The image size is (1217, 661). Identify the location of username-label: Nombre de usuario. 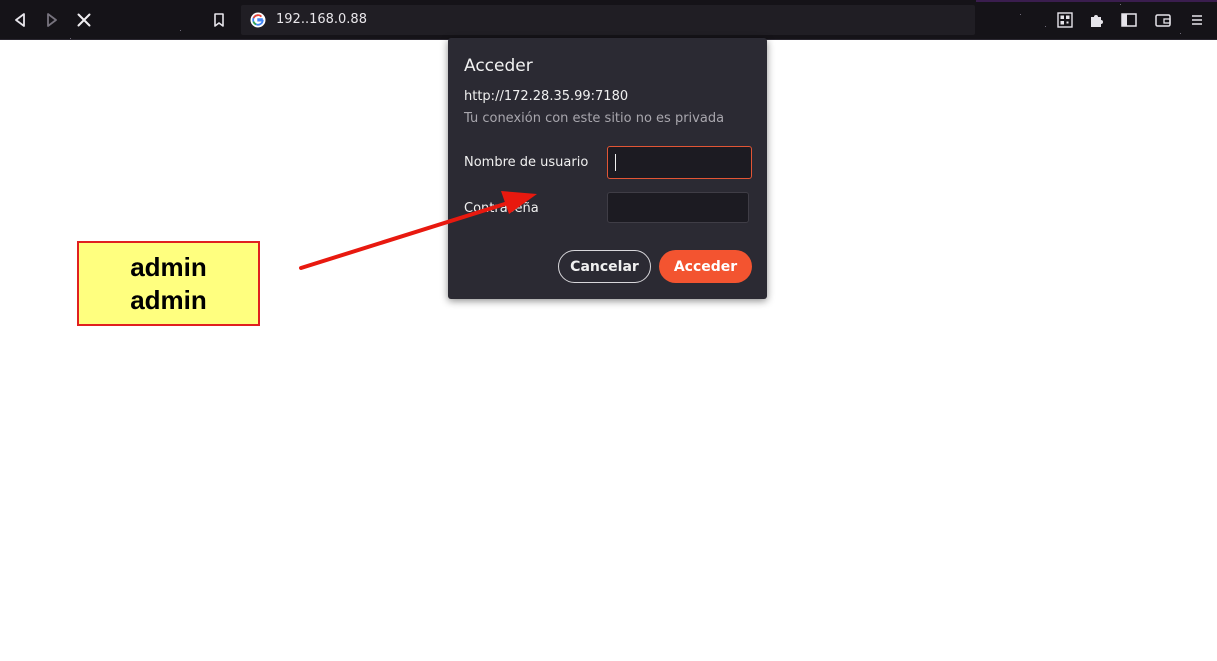
(526, 162).